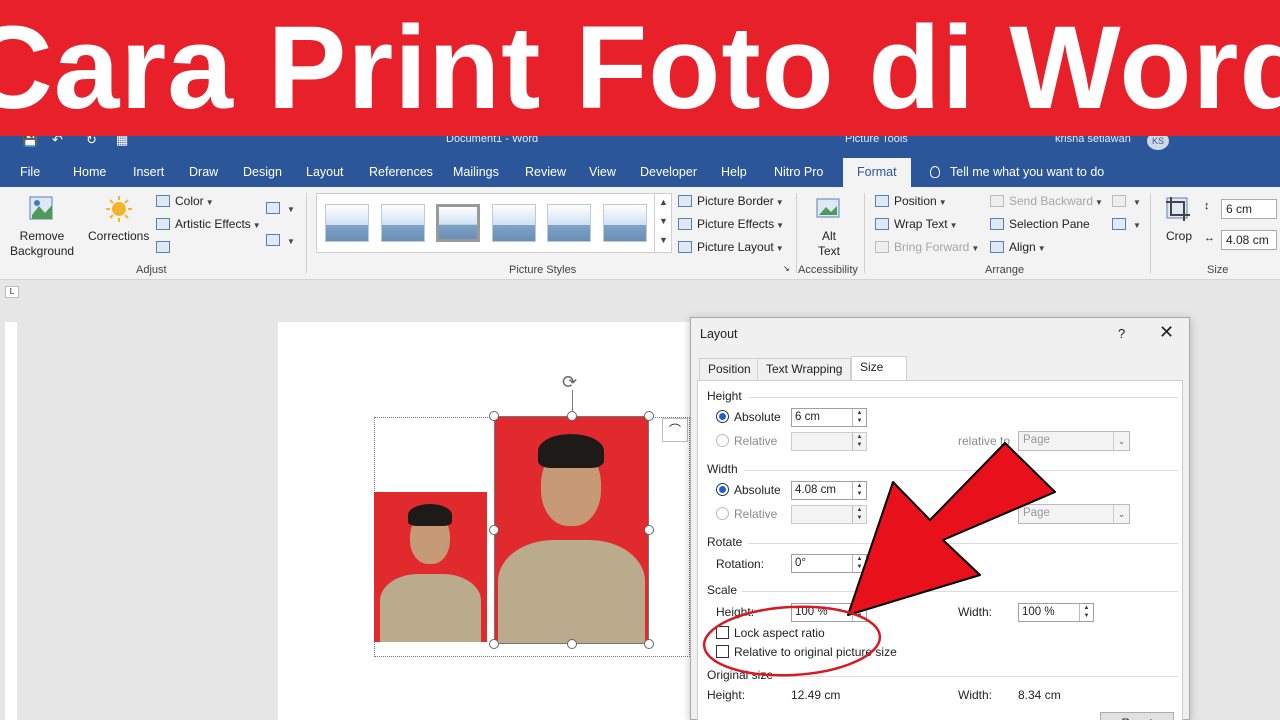  Describe the element at coordinates (932, 247) in the screenshot. I see `bring-forward-label: Bring Forward` at that location.